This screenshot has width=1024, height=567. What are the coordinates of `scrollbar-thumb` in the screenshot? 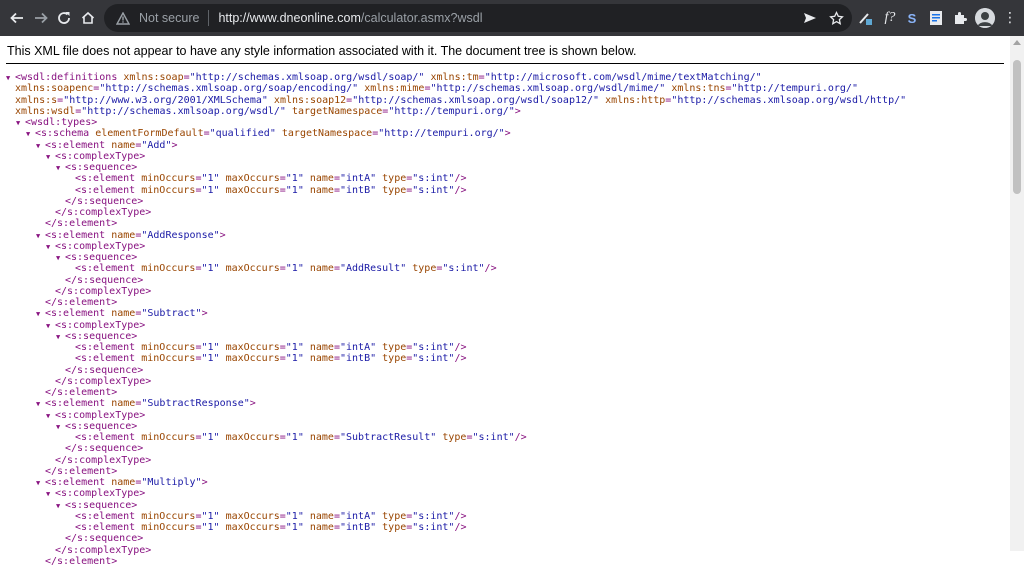 It's located at (1017, 127).